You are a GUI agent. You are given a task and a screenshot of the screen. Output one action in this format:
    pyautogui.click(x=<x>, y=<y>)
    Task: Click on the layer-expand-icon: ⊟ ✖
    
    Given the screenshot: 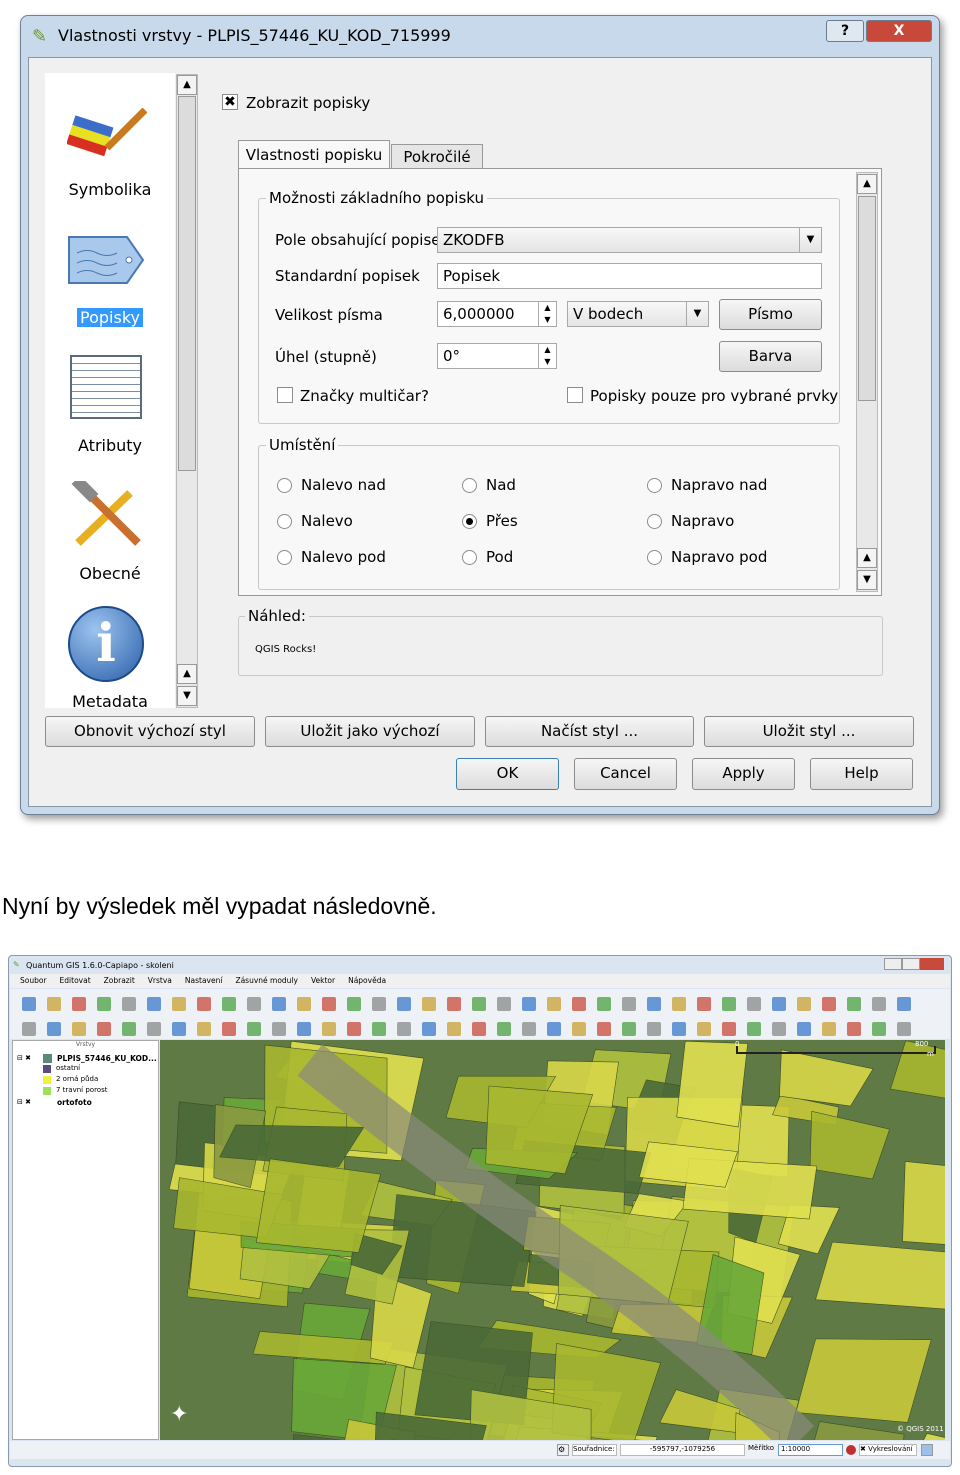 What is the action you would take?
    pyautogui.click(x=24, y=1058)
    